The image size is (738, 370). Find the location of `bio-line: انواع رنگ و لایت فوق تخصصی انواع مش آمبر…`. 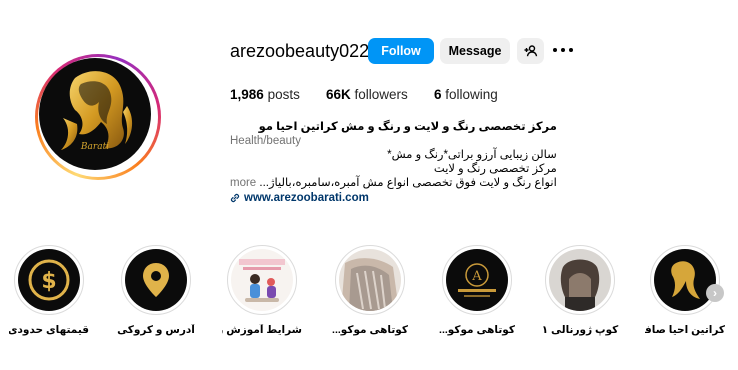

bio-line: انواع رنگ و لایت فوق تخصصی انواع مش آمبر… is located at coordinates (408, 183).